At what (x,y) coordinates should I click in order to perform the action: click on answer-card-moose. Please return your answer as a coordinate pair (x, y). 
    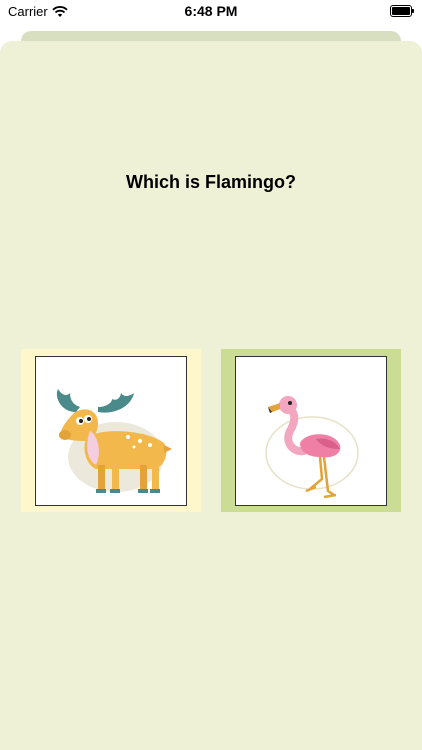
    Looking at the image, I should click on (111, 430).